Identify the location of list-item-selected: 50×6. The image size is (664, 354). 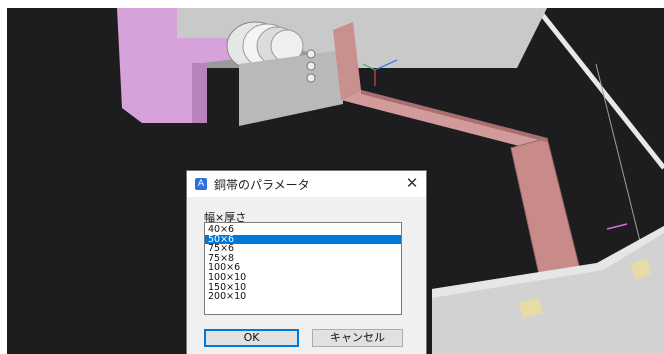
(303, 239).